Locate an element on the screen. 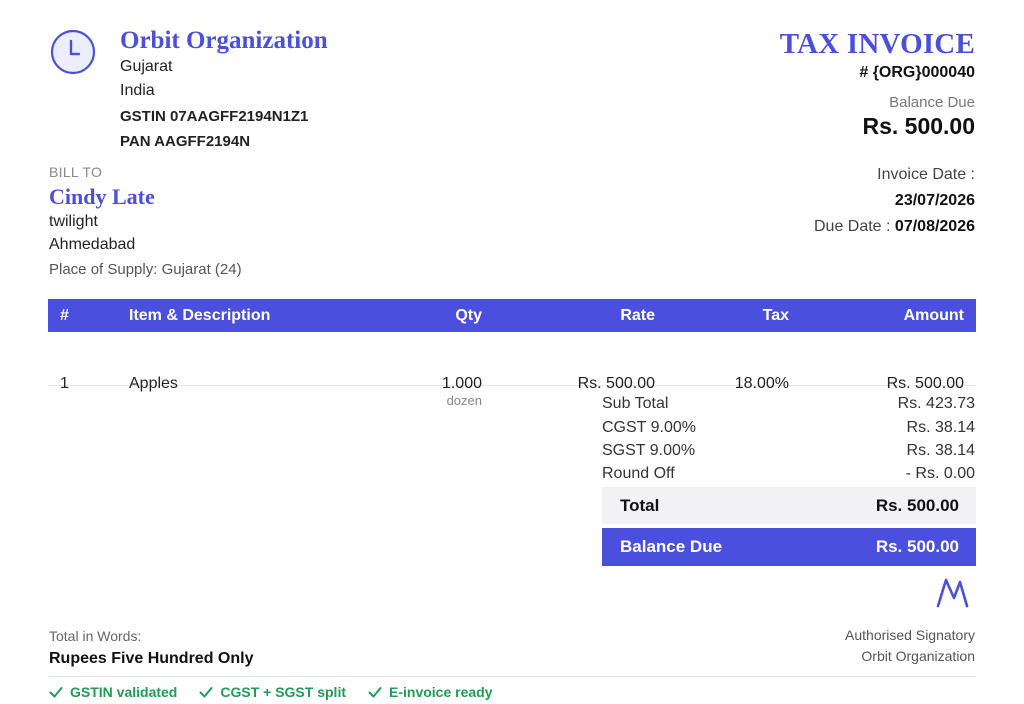 This screenshot has height=704, width=1024. col-amount: Amount is located at coordinates (933, 315).